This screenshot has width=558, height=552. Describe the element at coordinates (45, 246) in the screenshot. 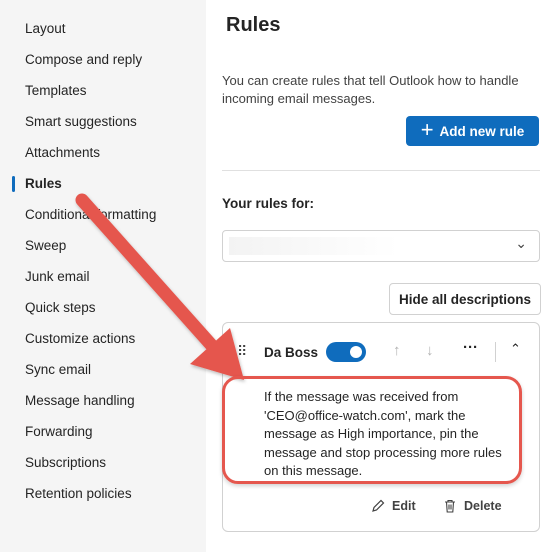

I see `sidebar-item-sweep: Sweep` at that location.